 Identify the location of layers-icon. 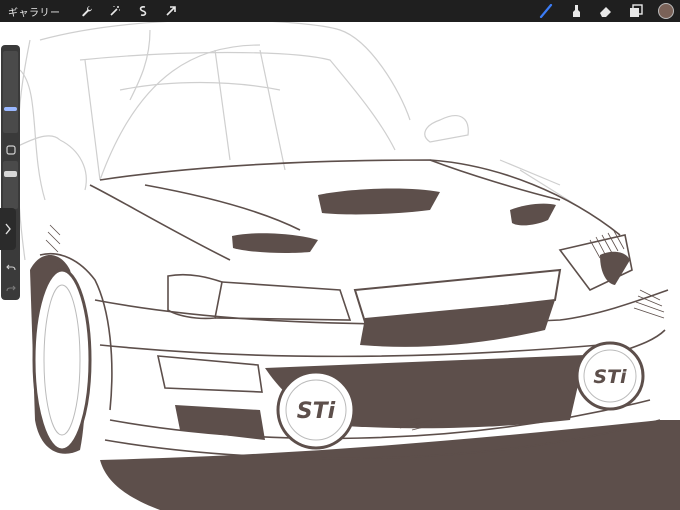
(636, 11).